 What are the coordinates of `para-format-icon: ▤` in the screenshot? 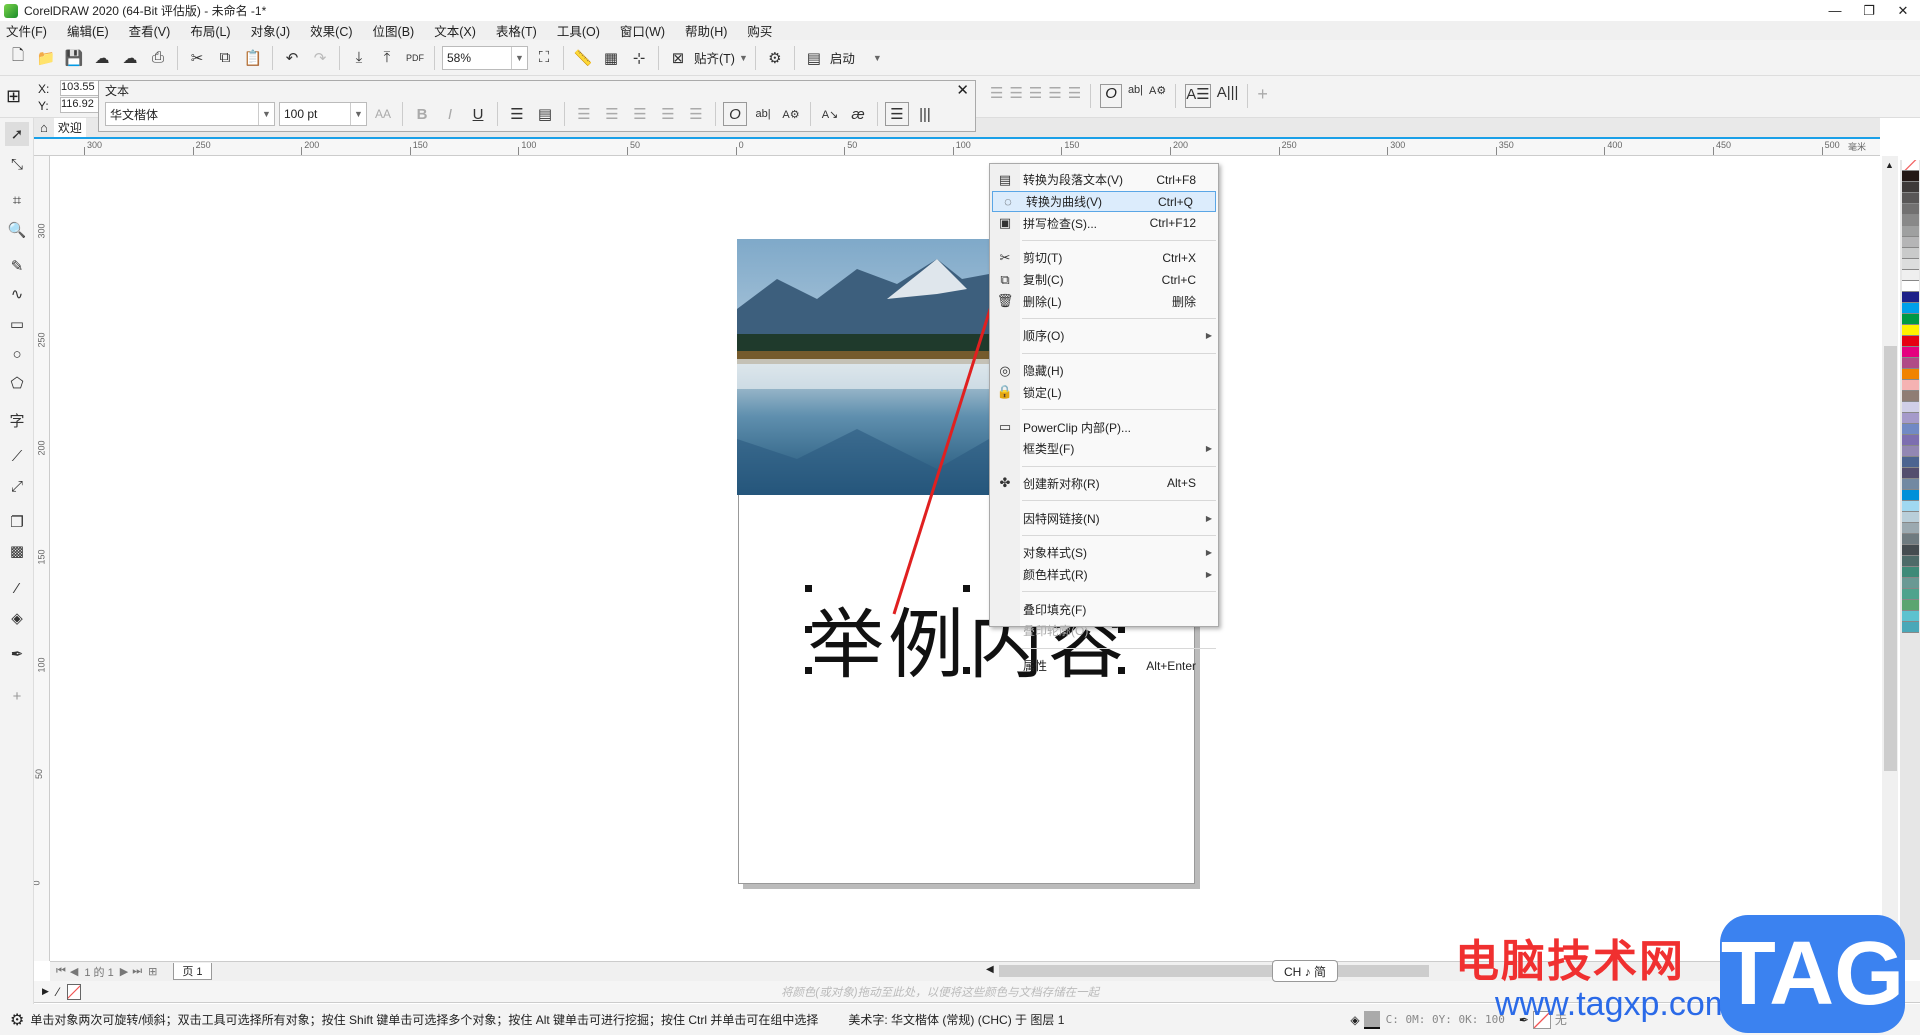 It's located at (545, 114).